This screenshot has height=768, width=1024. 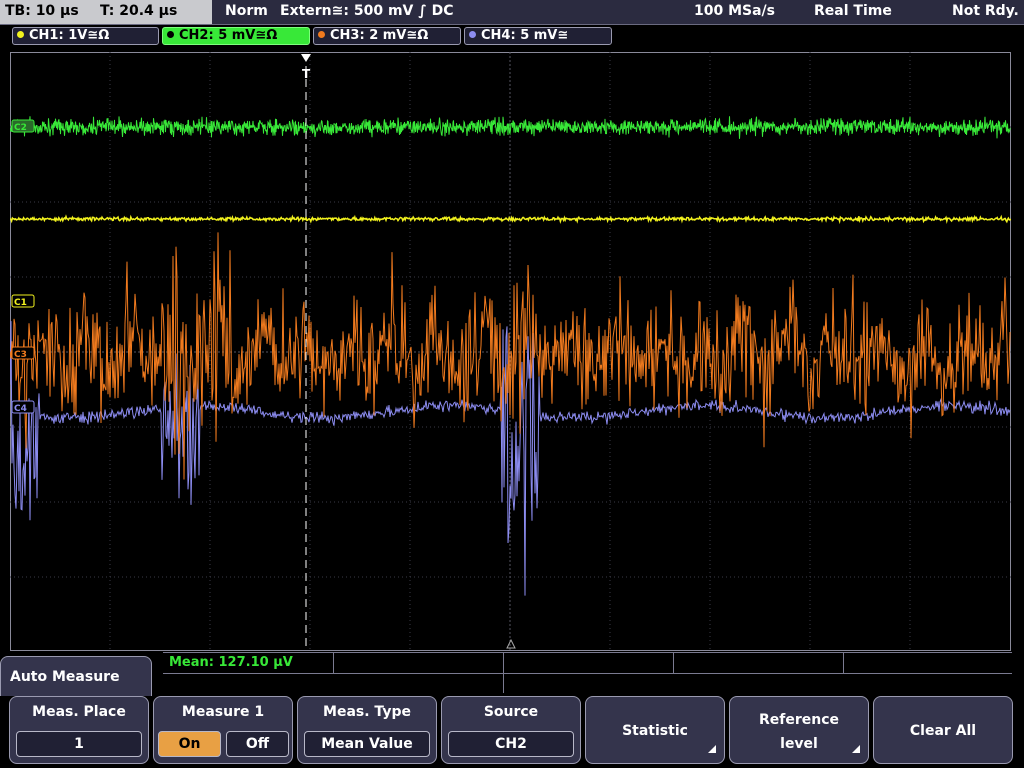 What do you see at coordinates (853, 11) in the screenshot?
I see `acquisition-mode: Real Time` at bounding box center [853, 11].